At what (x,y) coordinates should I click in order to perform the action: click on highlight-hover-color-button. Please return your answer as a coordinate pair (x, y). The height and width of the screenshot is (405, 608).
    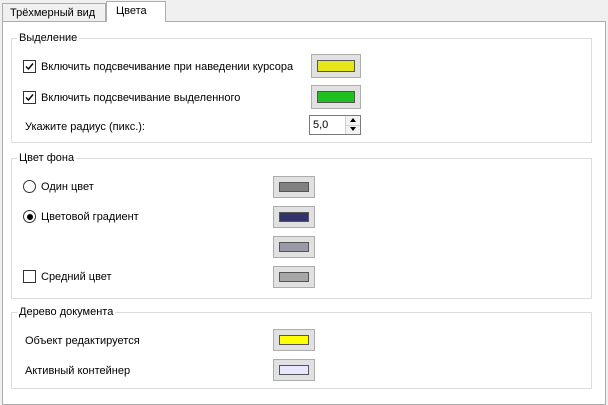
    Looking at the image, I should click on (336, 66).